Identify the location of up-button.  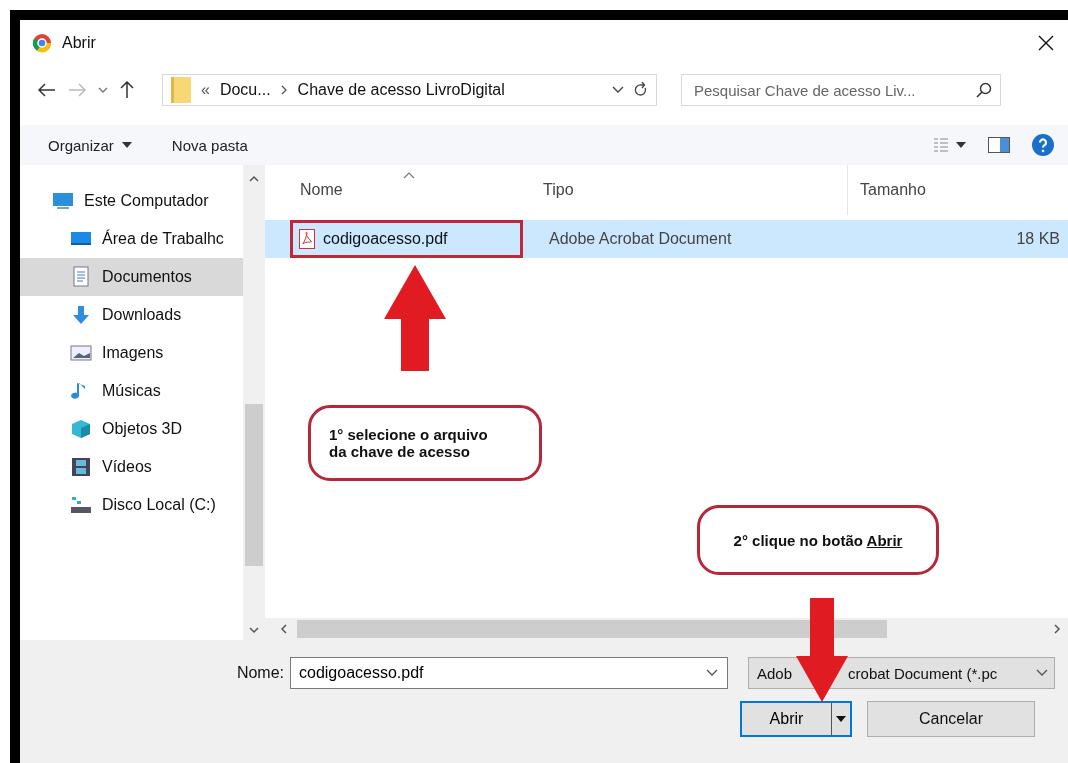
(127, 90).